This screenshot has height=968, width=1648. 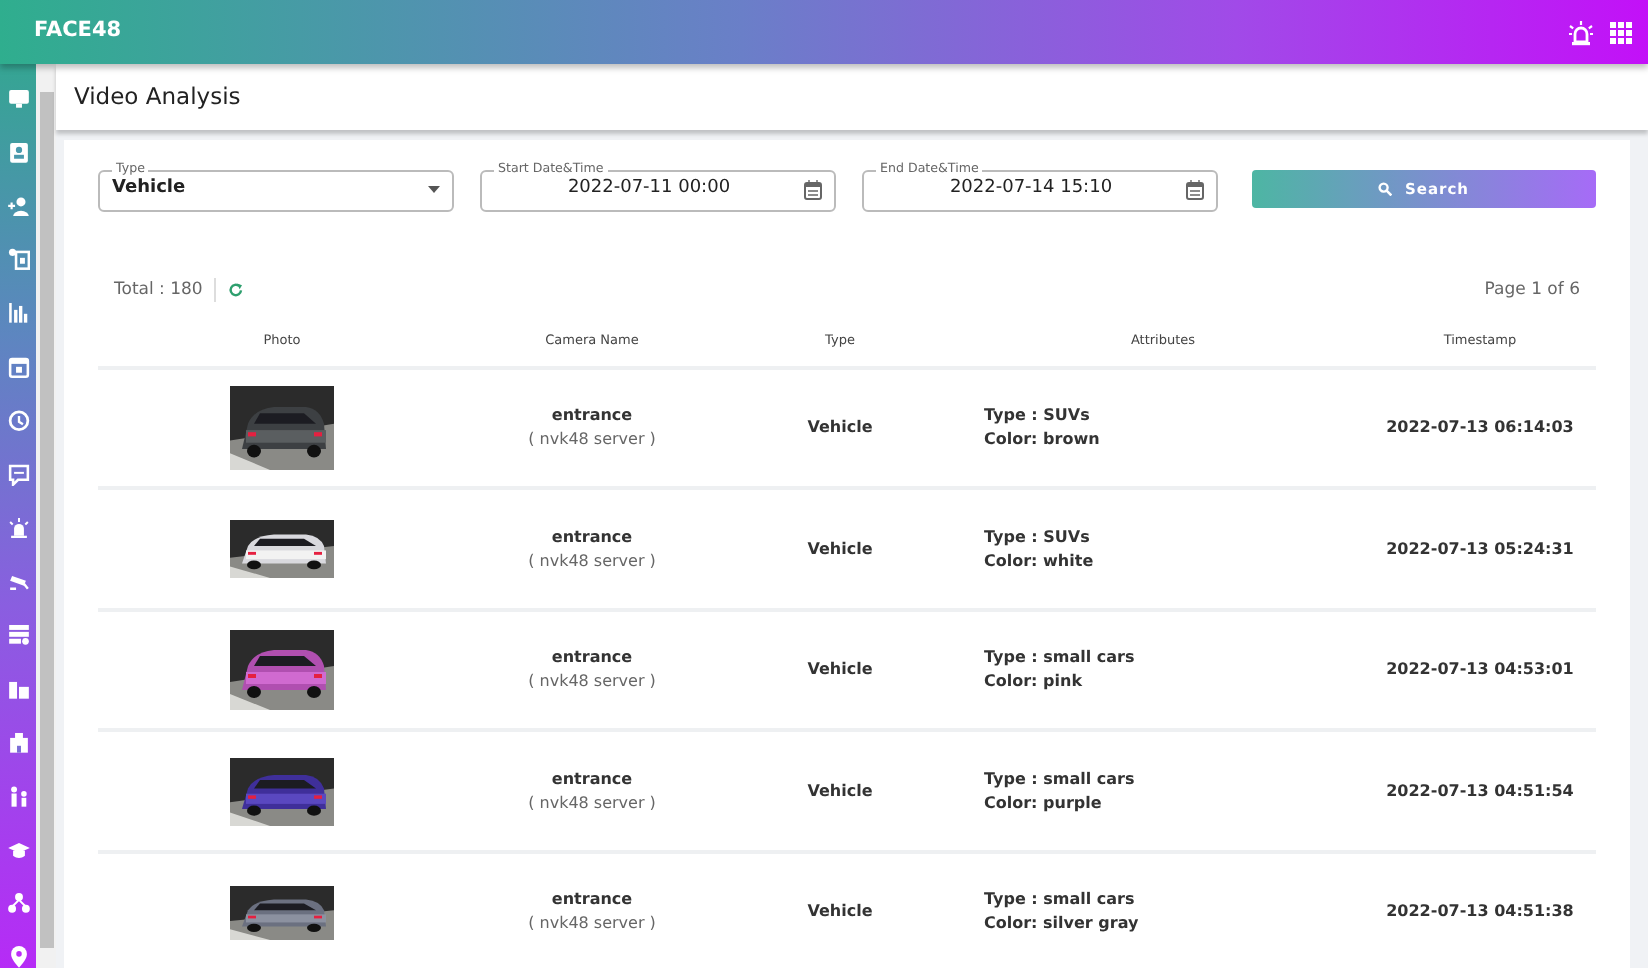 I want to click on brand-logo: FACE48, so click(x=78, y=31).